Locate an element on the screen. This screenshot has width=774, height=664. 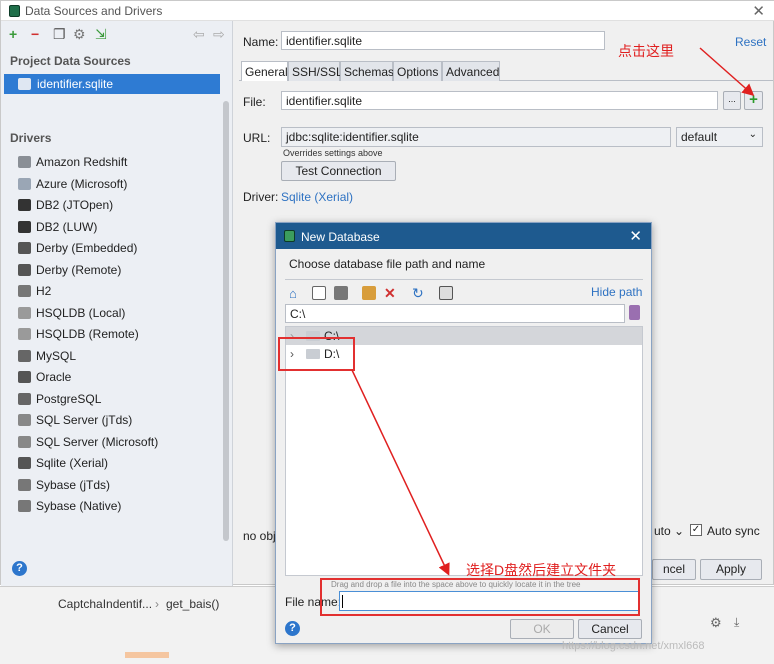
watermark: https://blog.csdn.net/xmxl668 is located at coordinates (633, 646).